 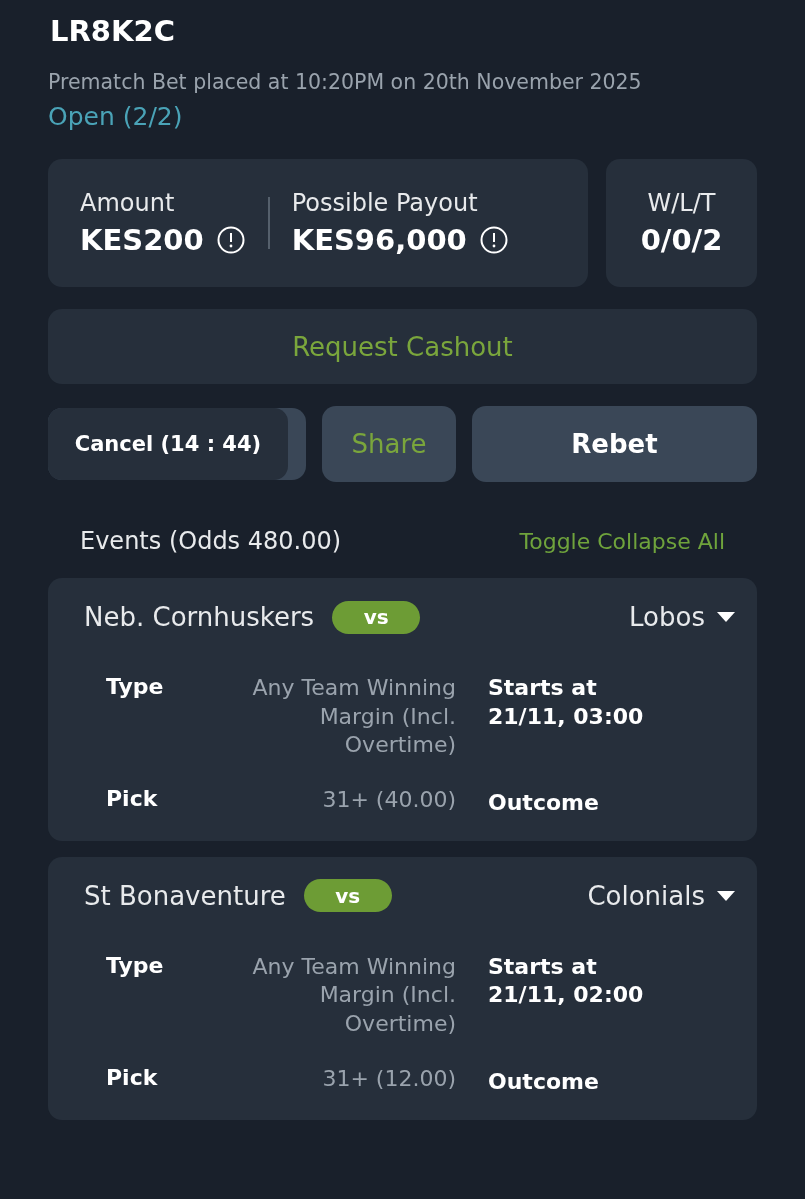 I want to click on away-team-toggle: Colonials, so click(x=661, y=895).